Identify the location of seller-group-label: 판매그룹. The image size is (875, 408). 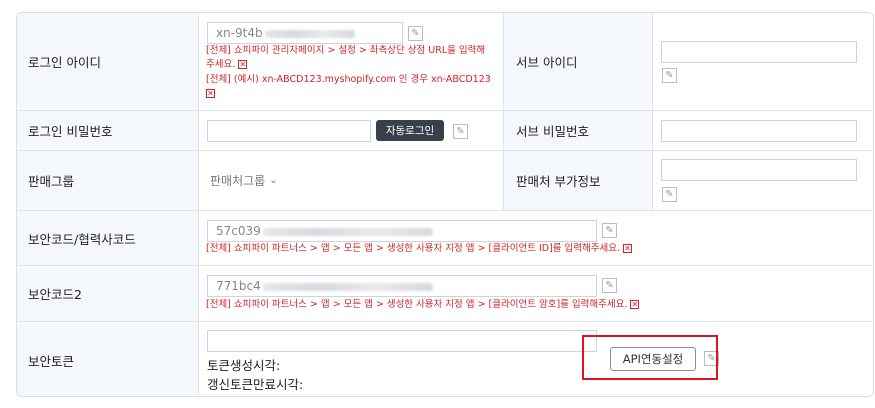
(108, 180).